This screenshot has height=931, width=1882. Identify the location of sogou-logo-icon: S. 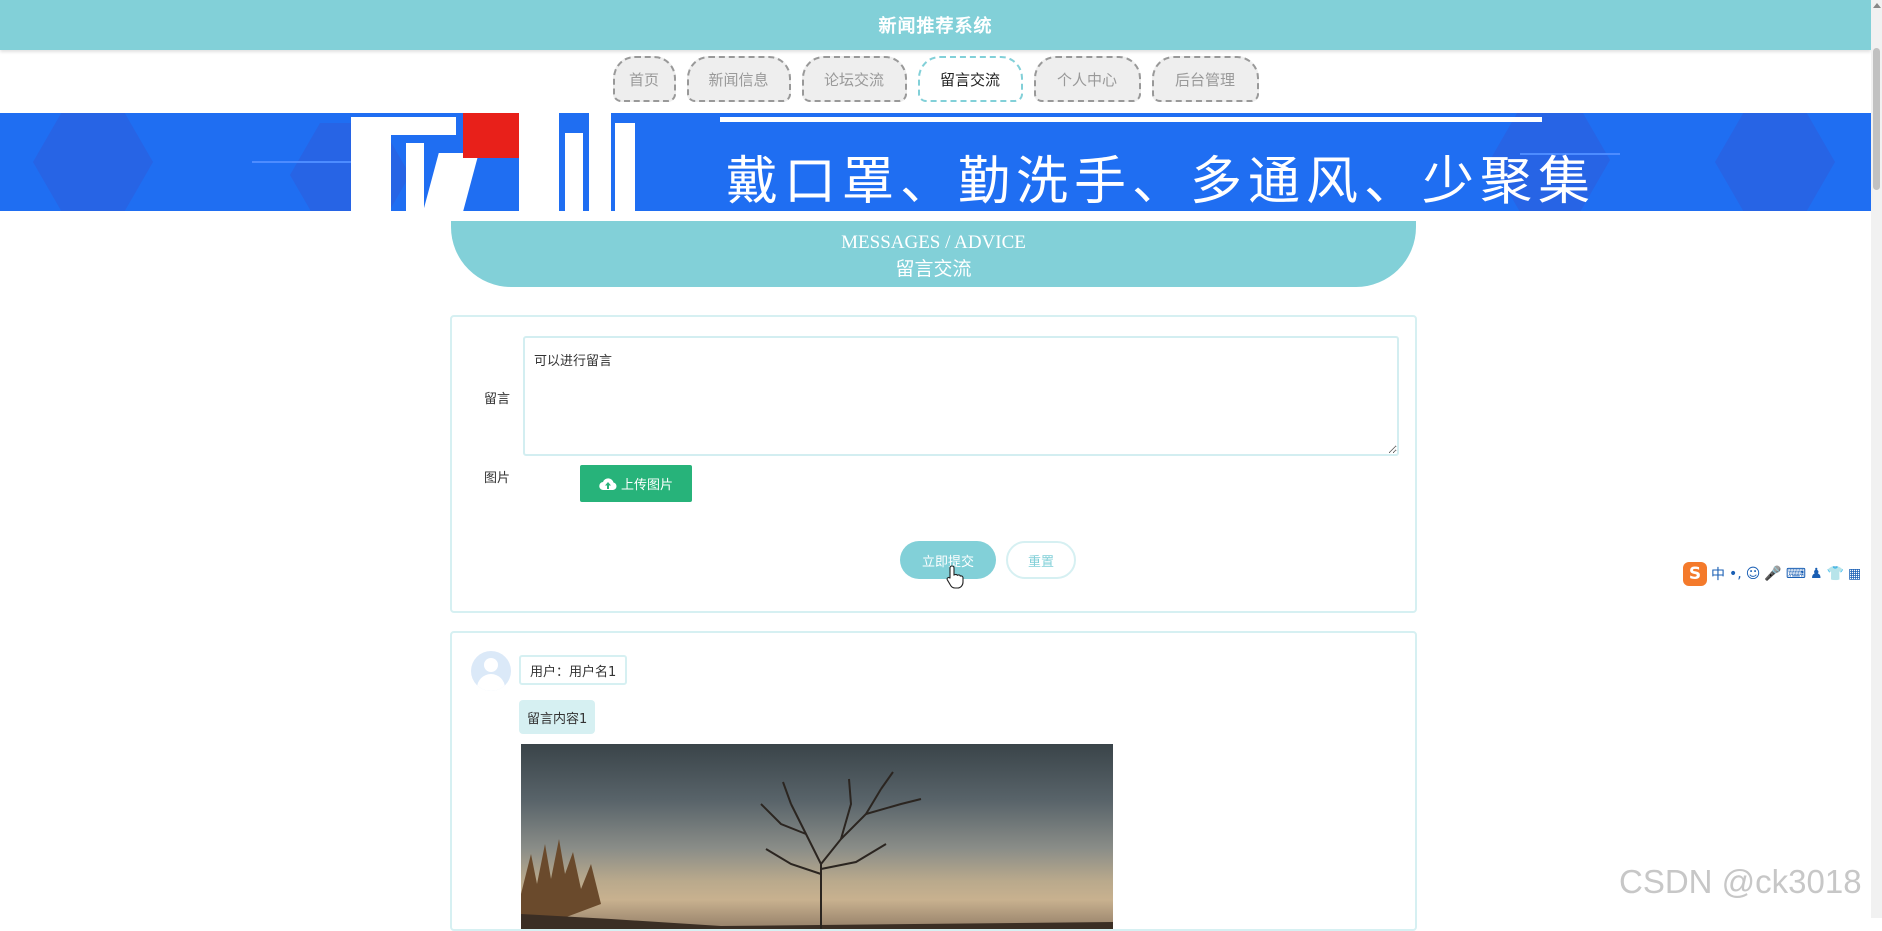
(1695, 574).